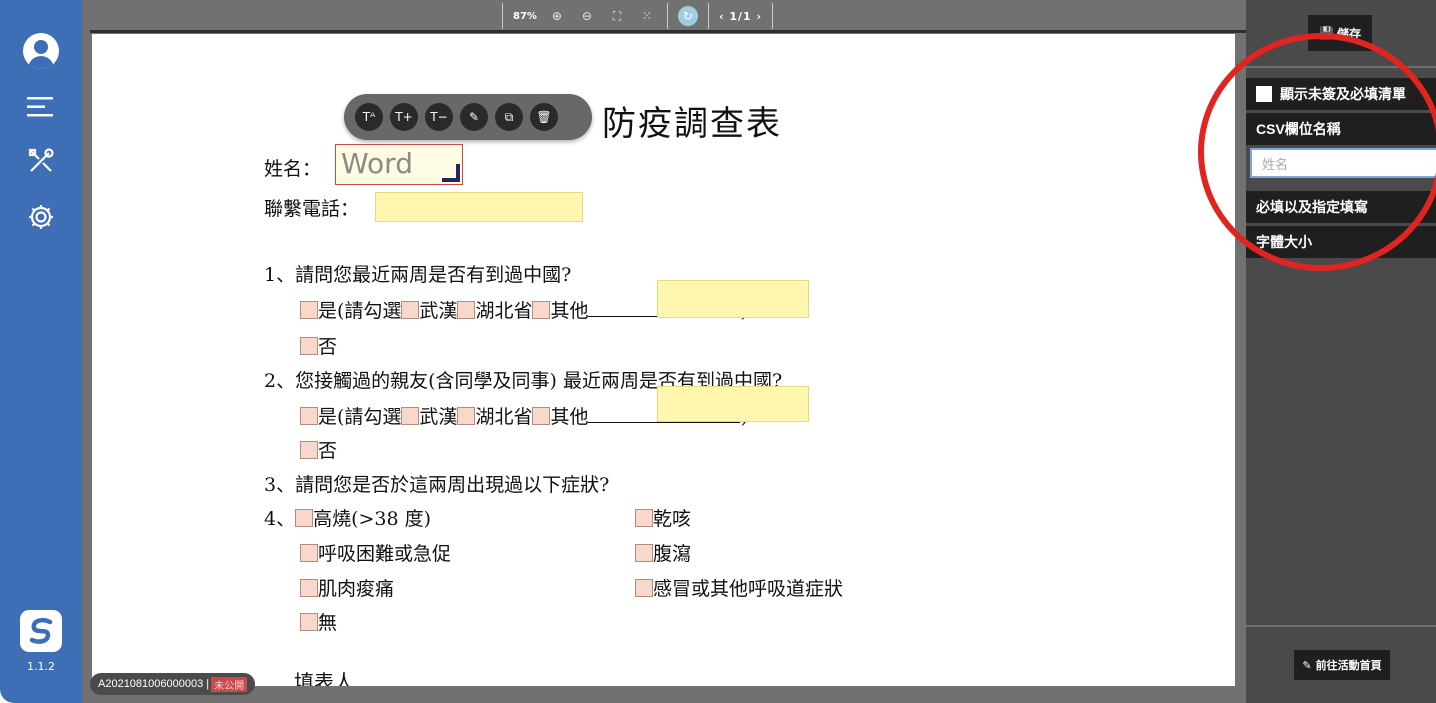  I want to click on app-logo-icon, so click(41, 631).